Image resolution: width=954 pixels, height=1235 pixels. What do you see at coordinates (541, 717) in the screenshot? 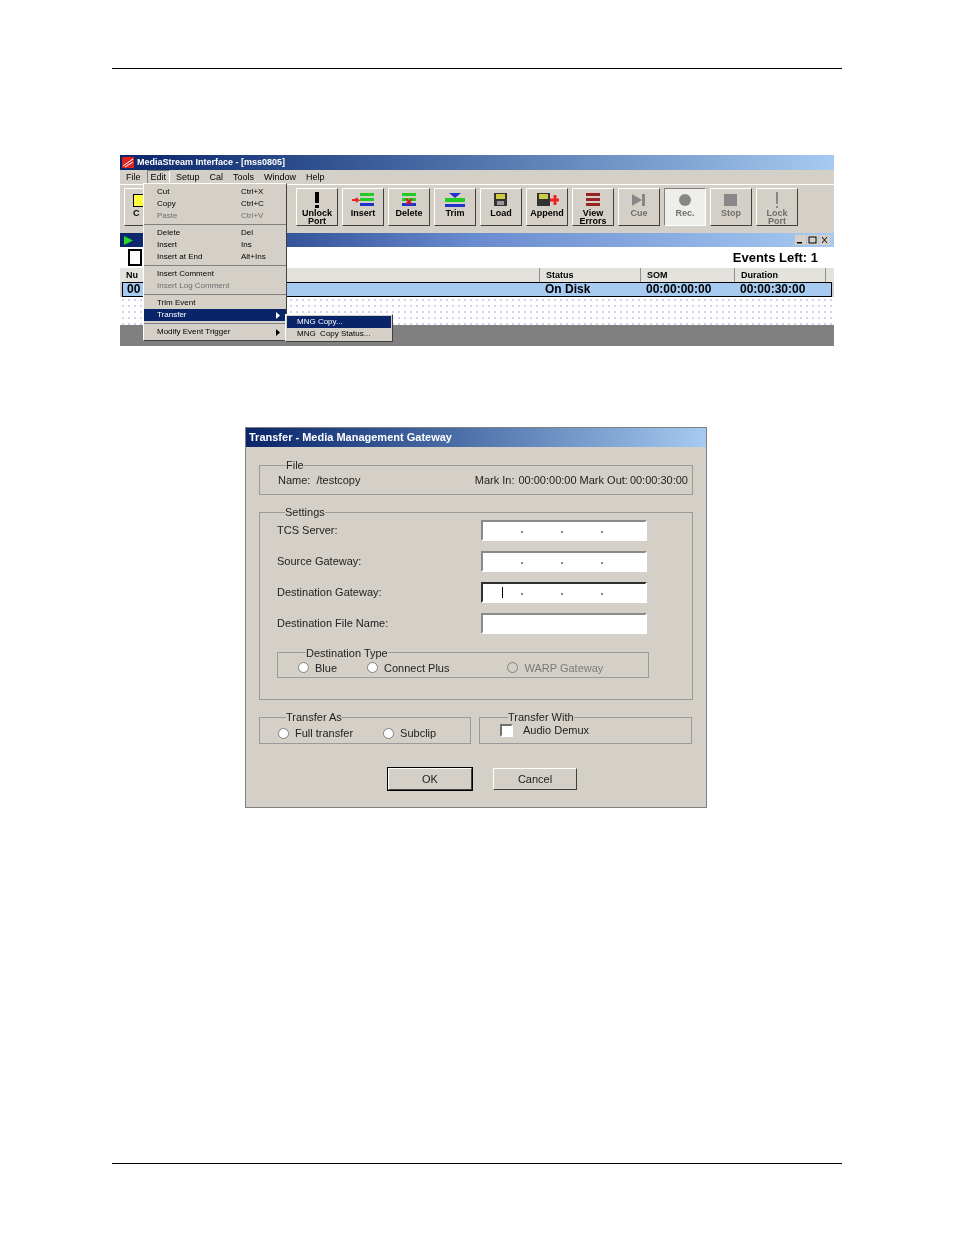
I see `group-label: Transfer With` at bounding box center [541, 717].